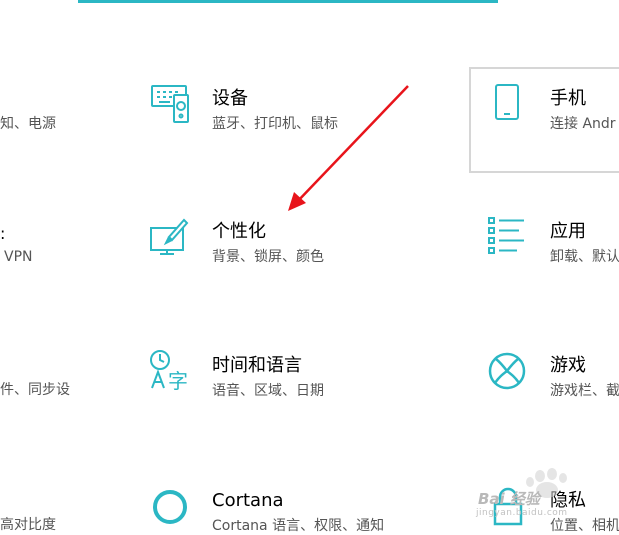 This screenshot has height=535, width=619. Describe the element at coordinates (169, 238) in the screenshot. I see `paint-screen-icon` at that location.